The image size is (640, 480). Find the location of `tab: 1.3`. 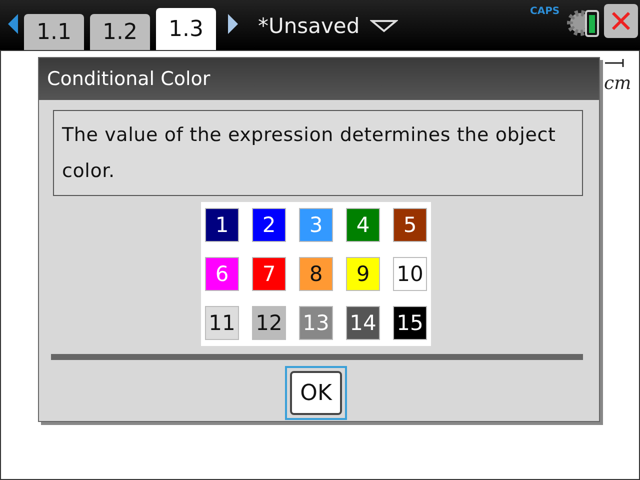

tab: 1.3 is located at coordinates (186, 29).